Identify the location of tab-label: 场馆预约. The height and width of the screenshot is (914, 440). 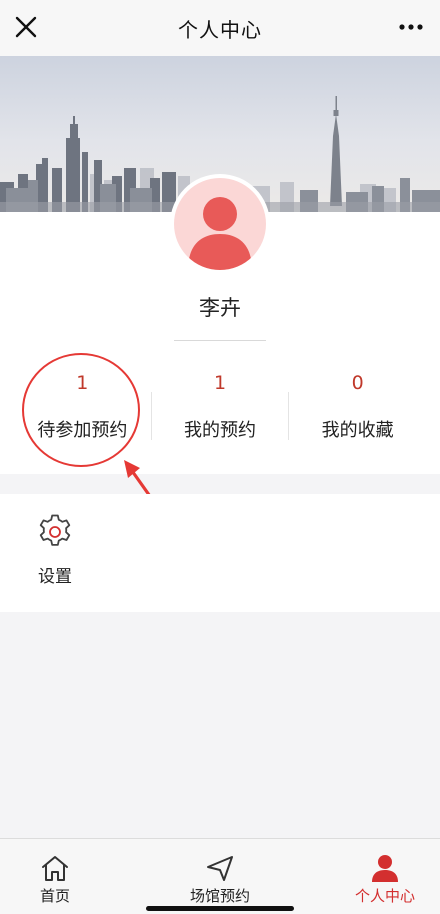
(219, 896).